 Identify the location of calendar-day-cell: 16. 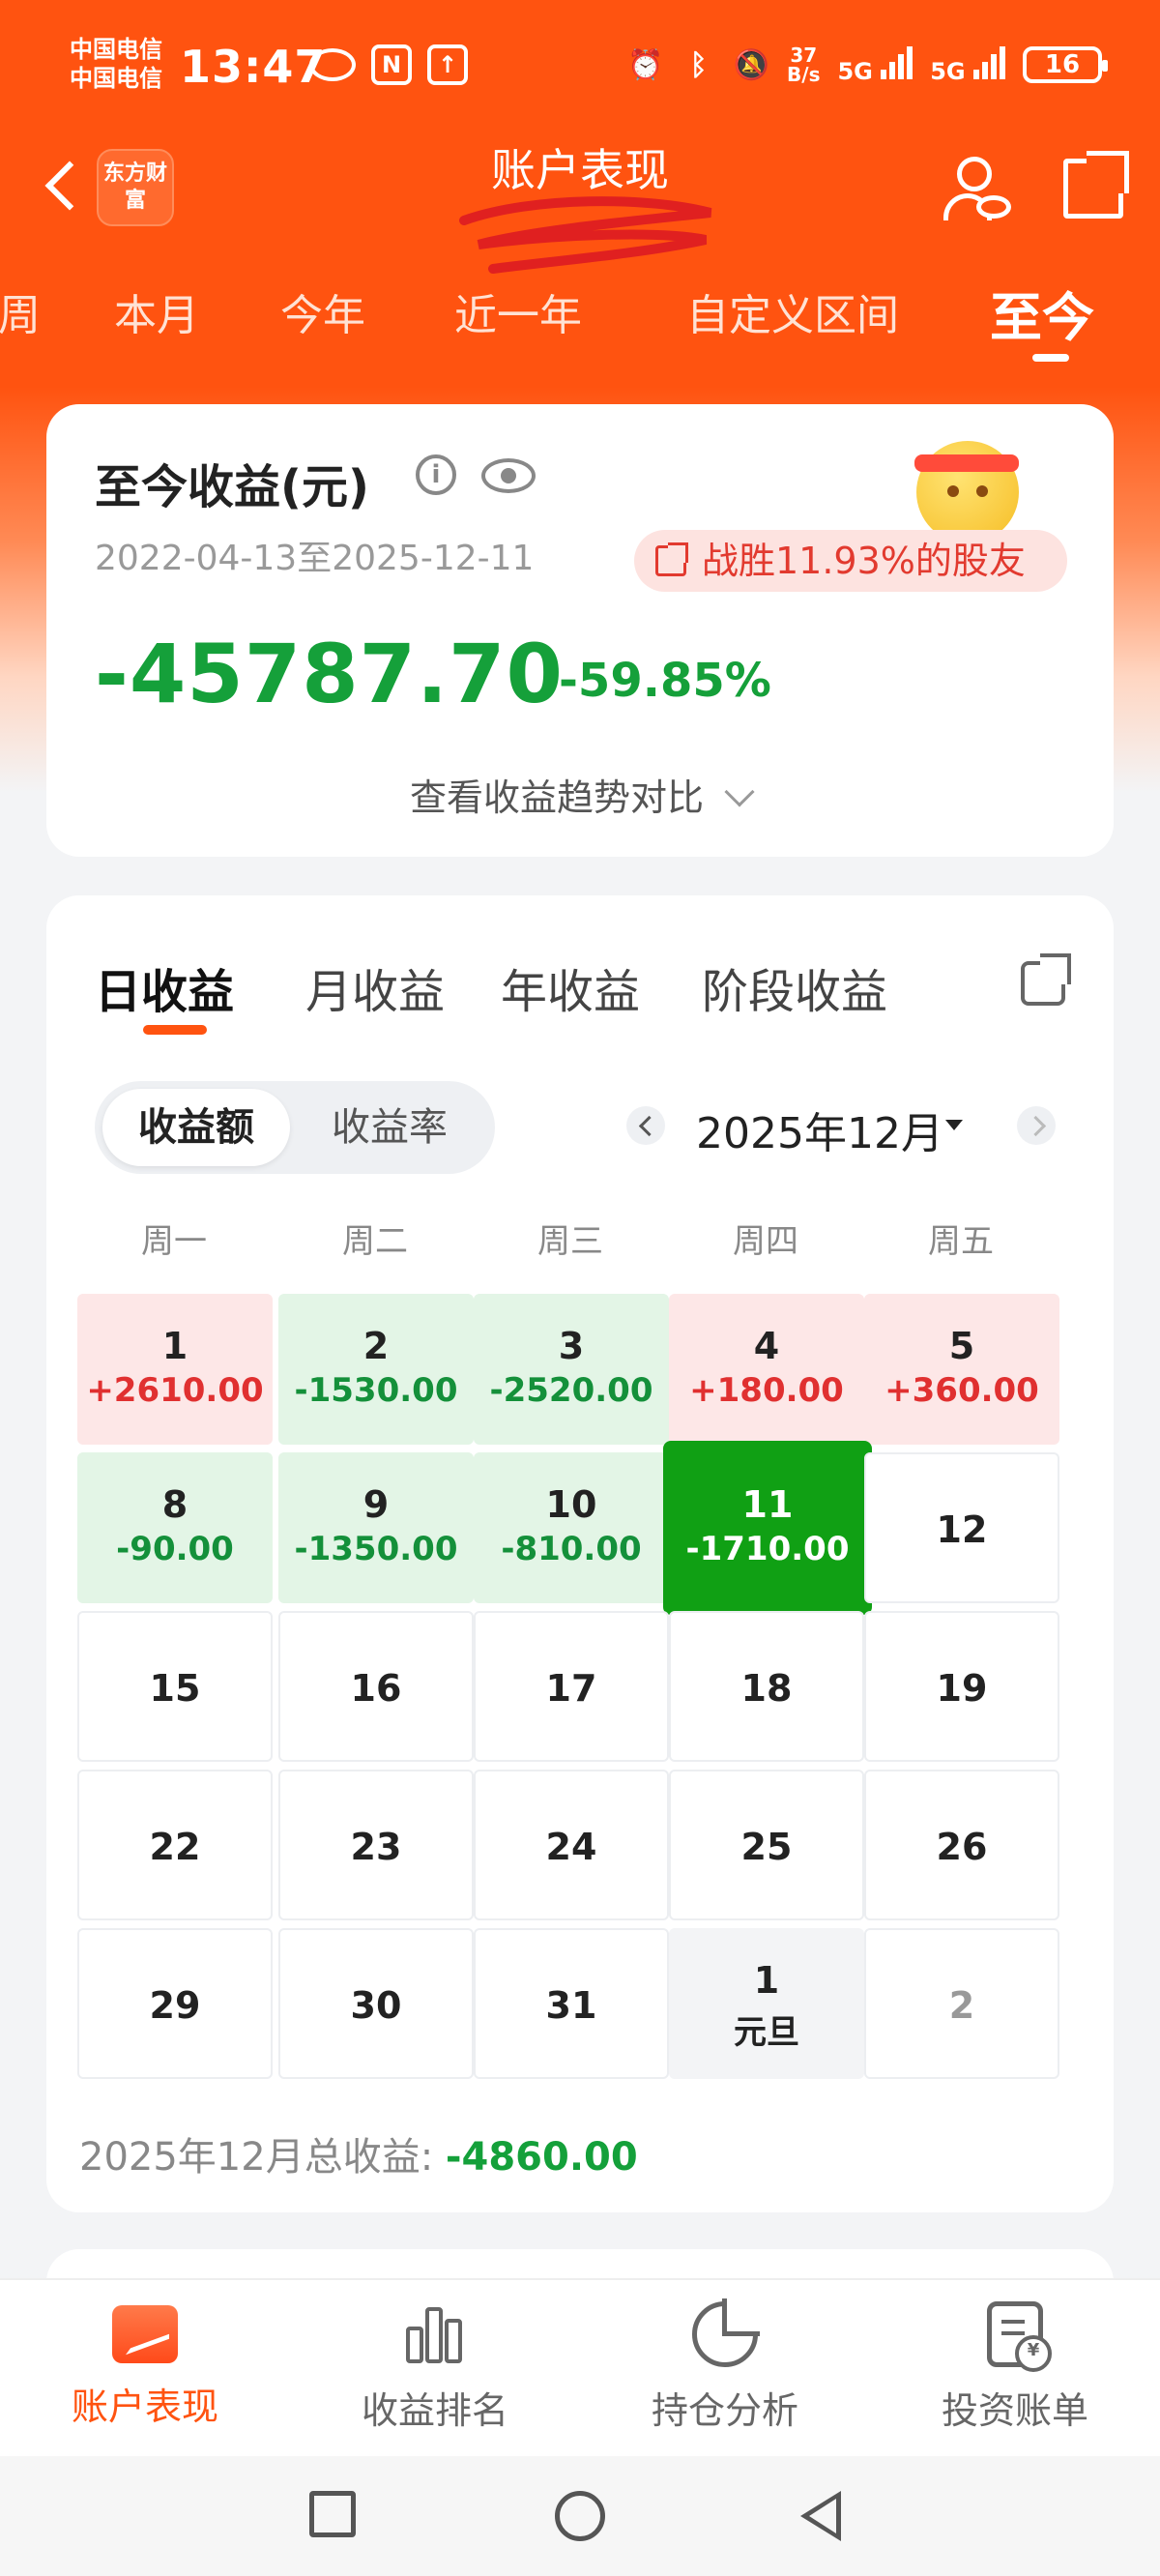
(376, 1686).